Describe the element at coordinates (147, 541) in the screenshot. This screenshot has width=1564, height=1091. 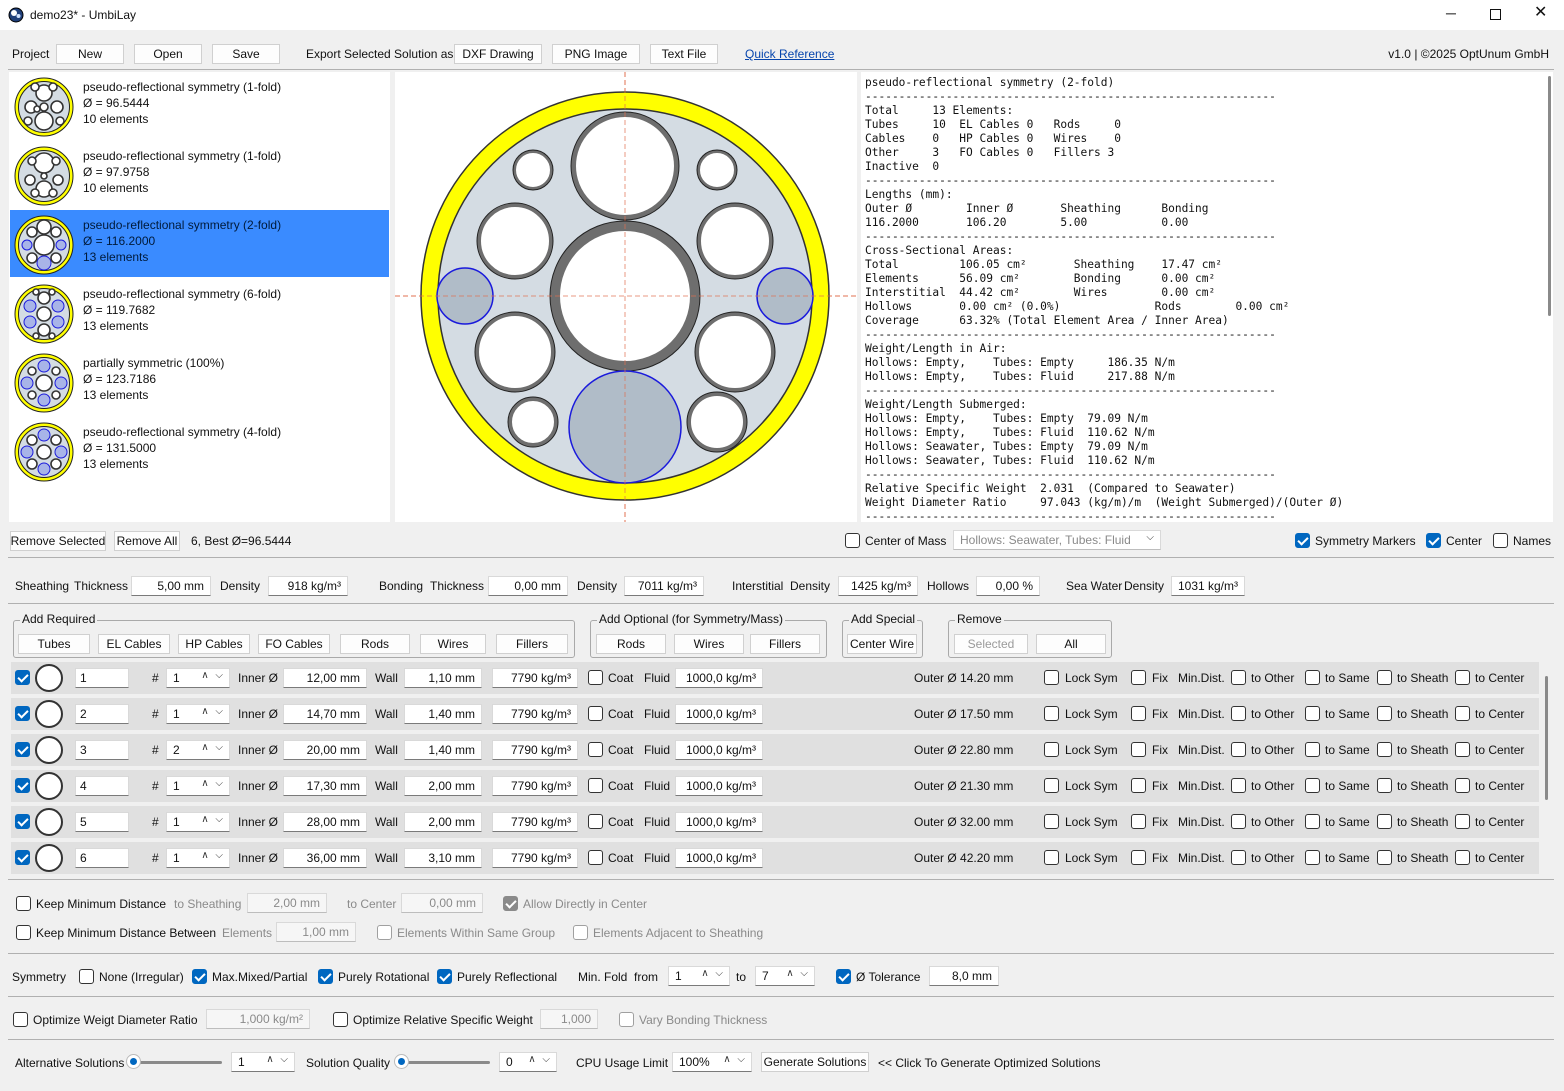
I see `remove-all-button: Remove All` at that location.